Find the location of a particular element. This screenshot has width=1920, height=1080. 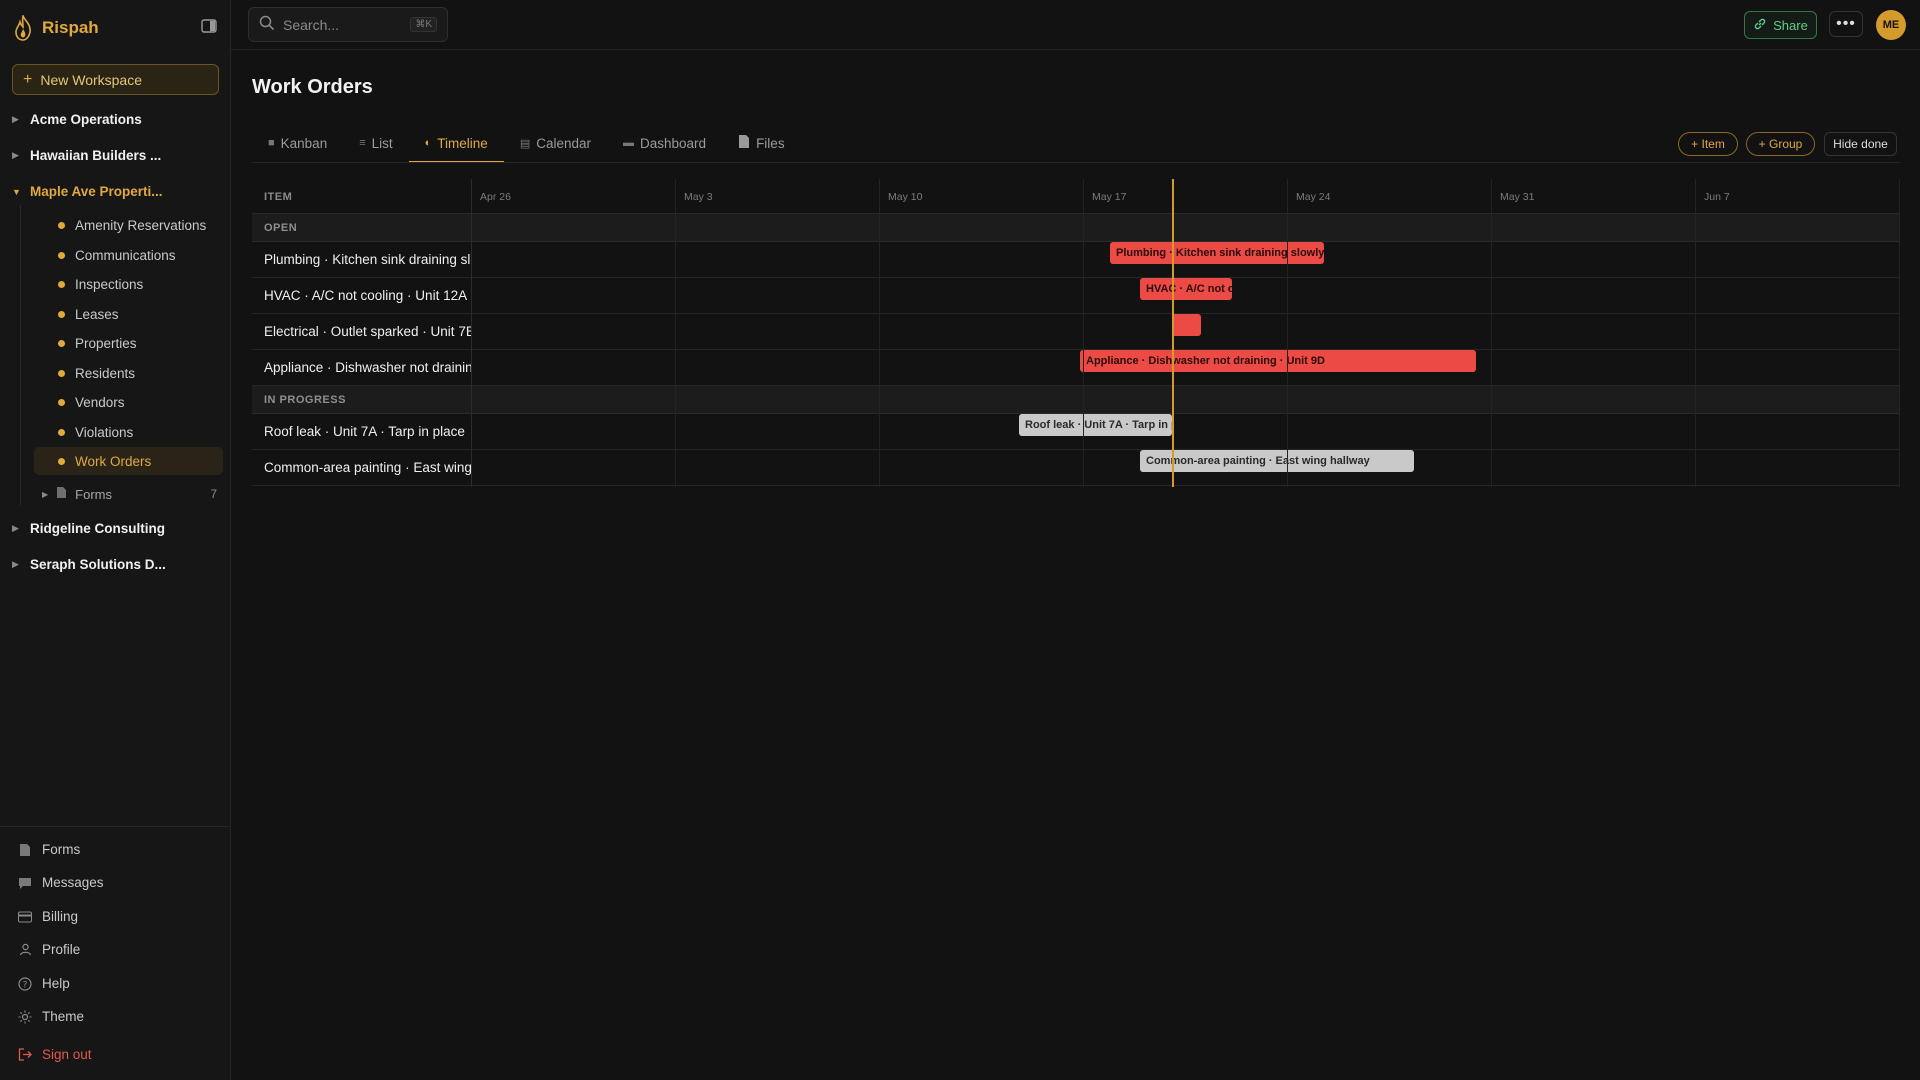

nav-help: ? Help is located at coordinates (44, 983).